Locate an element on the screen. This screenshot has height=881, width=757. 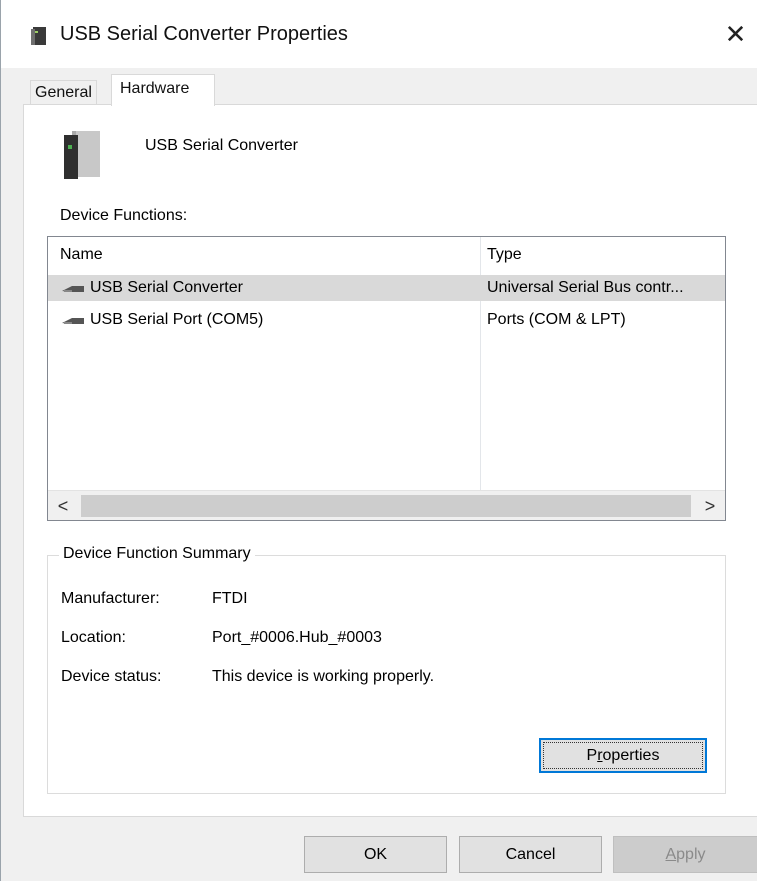
device-name: USB Serial Converter is located at coordinates (221, 145).